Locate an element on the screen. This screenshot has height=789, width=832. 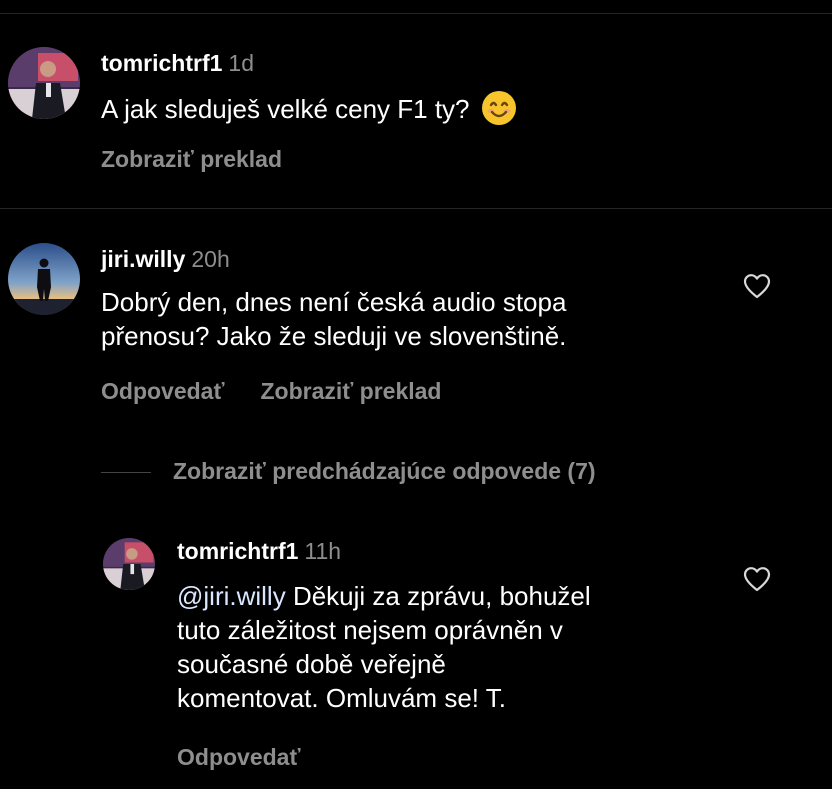
mention-link: @jiri.willy is located at coordinates (231, 596).